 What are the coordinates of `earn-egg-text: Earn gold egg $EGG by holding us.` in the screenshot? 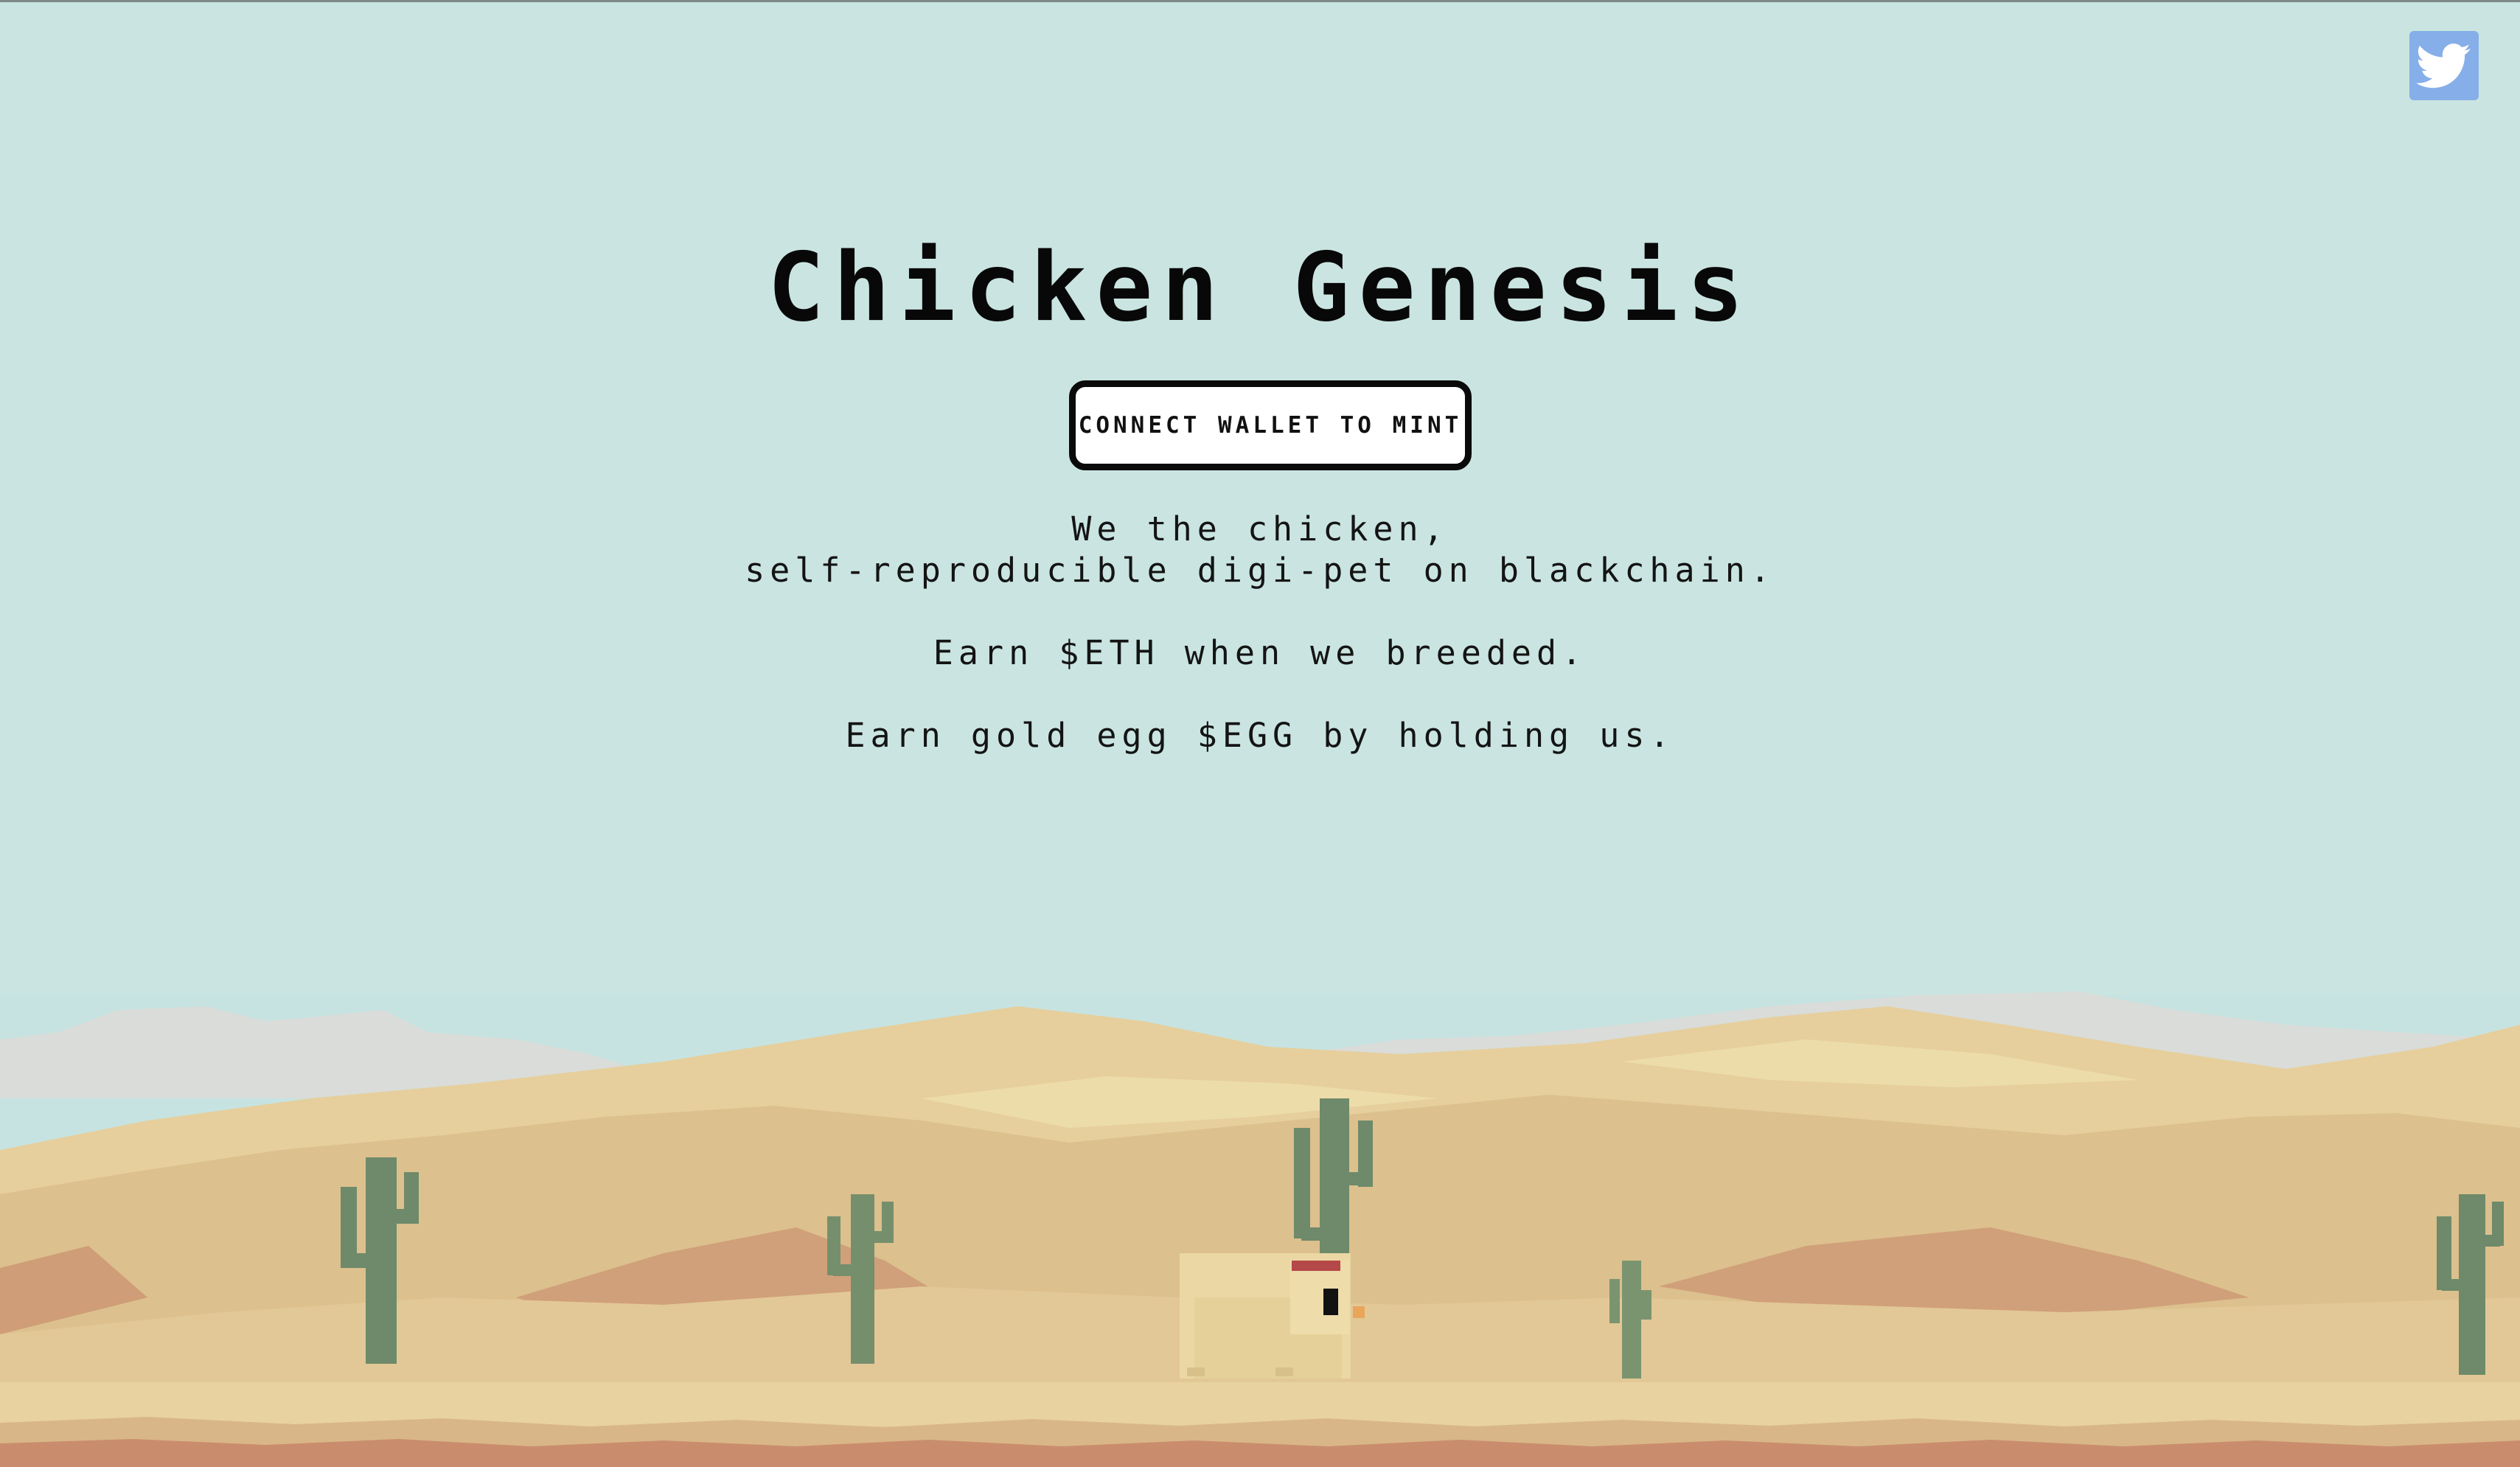 It's located at (1260, 736).